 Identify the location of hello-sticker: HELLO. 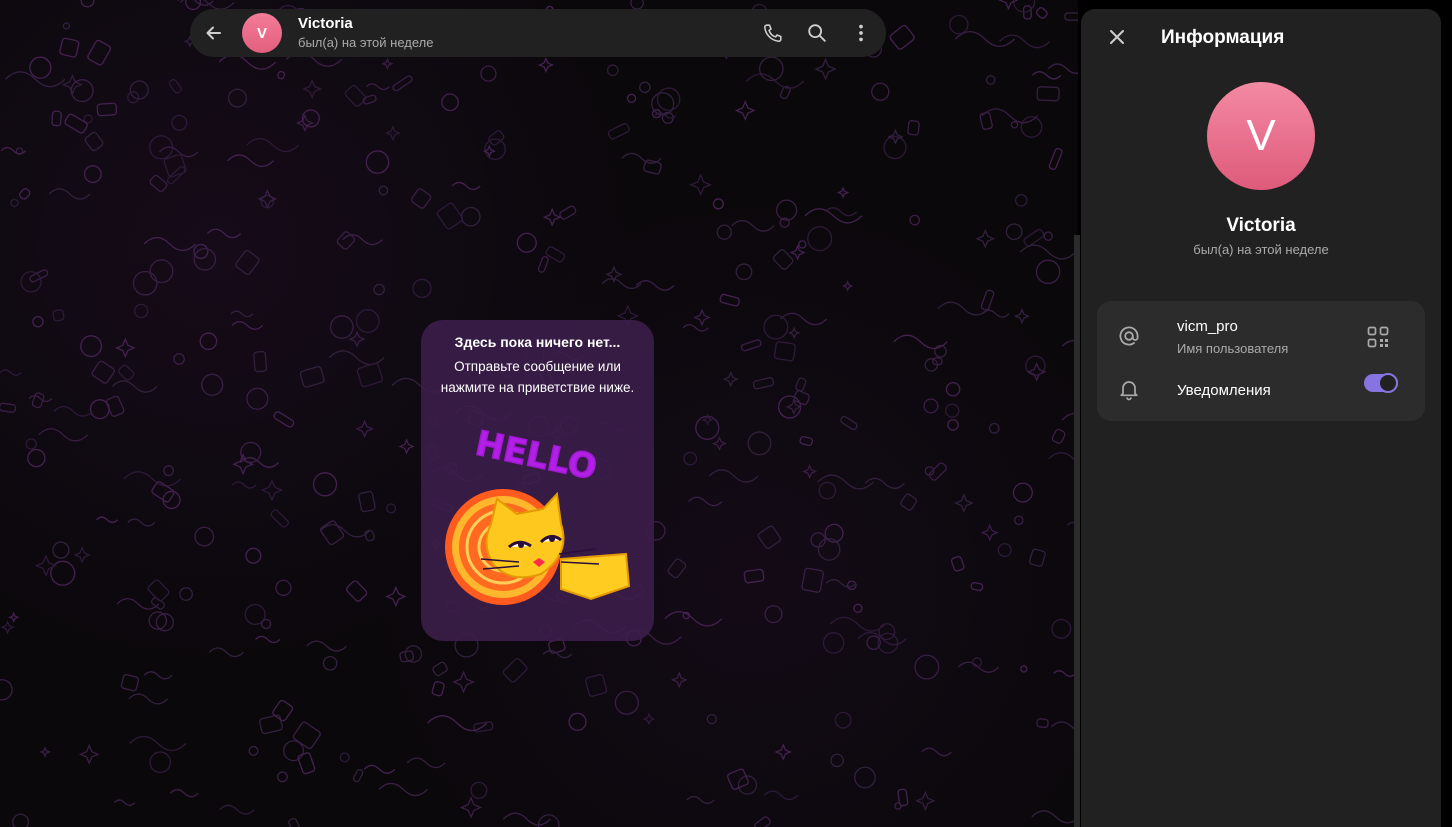
(537, 529).